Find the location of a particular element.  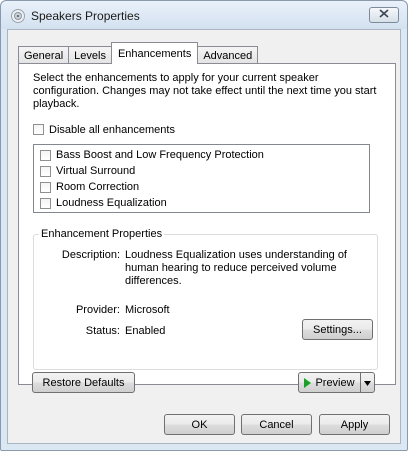

tab-strip: General Levels Enhancements Advanced is located at coordinates (138, 53).